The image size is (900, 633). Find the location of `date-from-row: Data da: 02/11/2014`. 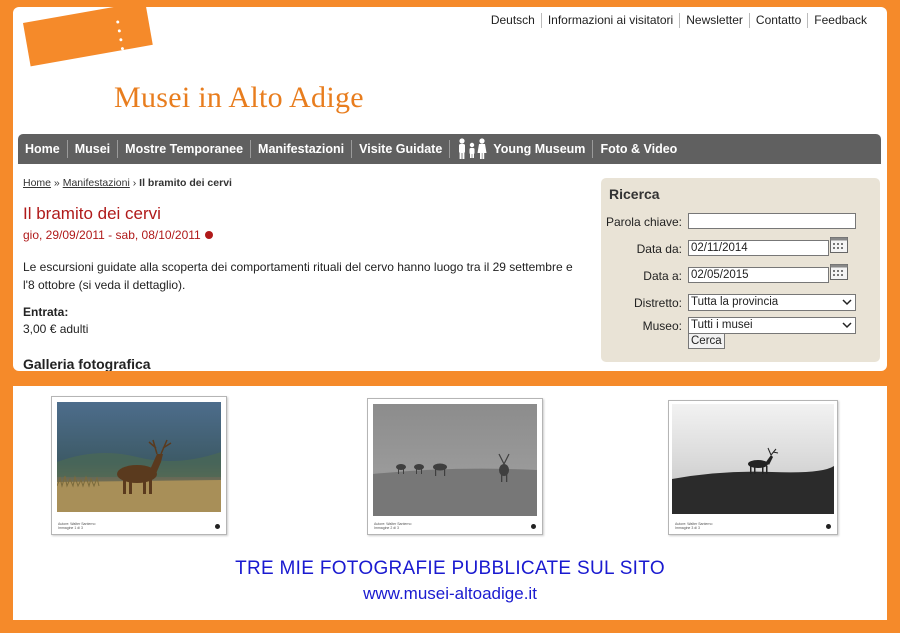

date-from-row: Data da: 02/11/2014 is located at coordinates (740, 247).